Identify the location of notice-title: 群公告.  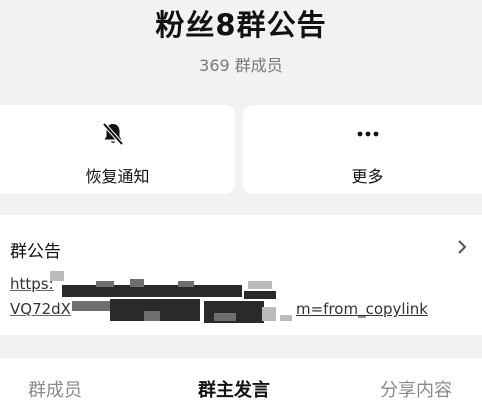
(35, 252).